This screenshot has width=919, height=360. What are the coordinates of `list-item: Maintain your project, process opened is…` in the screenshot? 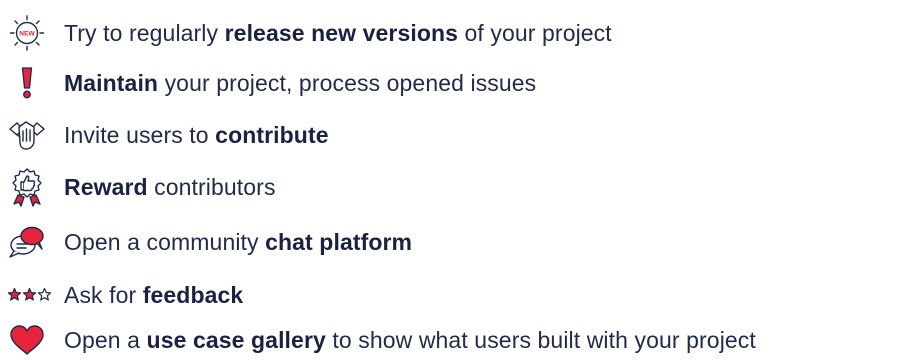 It's located at (459, 83).